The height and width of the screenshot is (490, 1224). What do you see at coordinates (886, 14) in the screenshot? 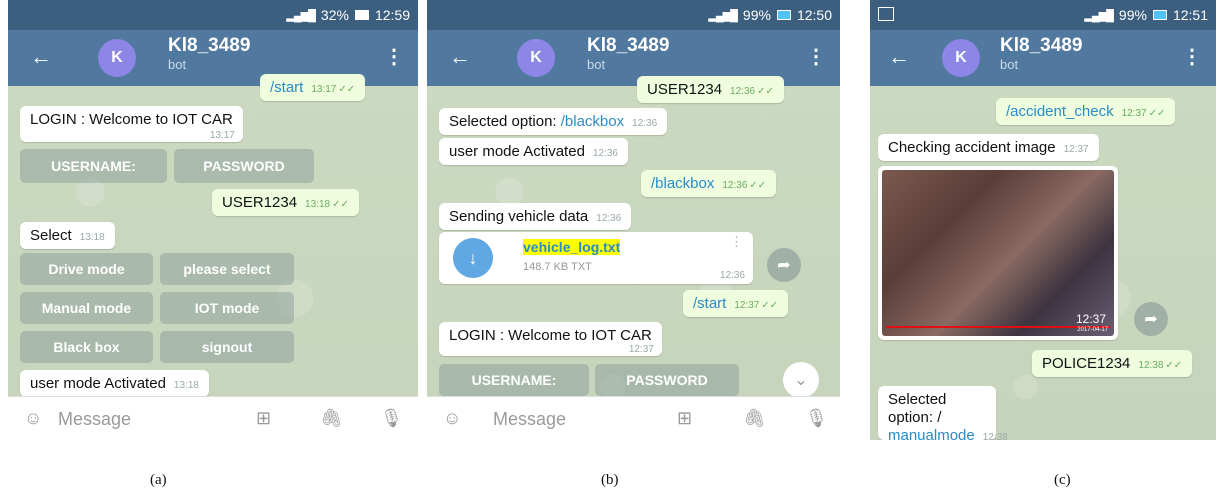
I see `gallery-icon` at bounding box center [886, 14].